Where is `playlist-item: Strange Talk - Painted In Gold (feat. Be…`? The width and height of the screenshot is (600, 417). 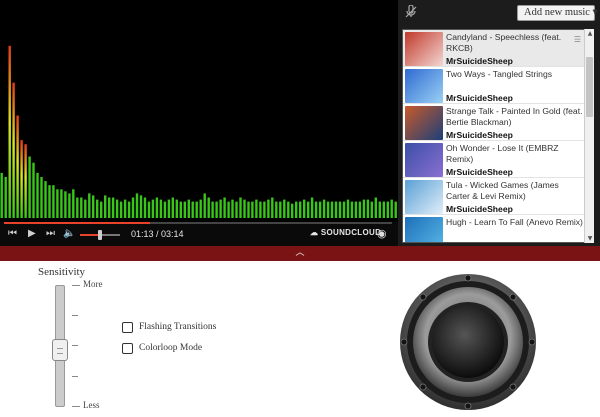
playlist-item: Strange Talk - Painted In Gold (feat. Be… is located at coordinates (494, 122).